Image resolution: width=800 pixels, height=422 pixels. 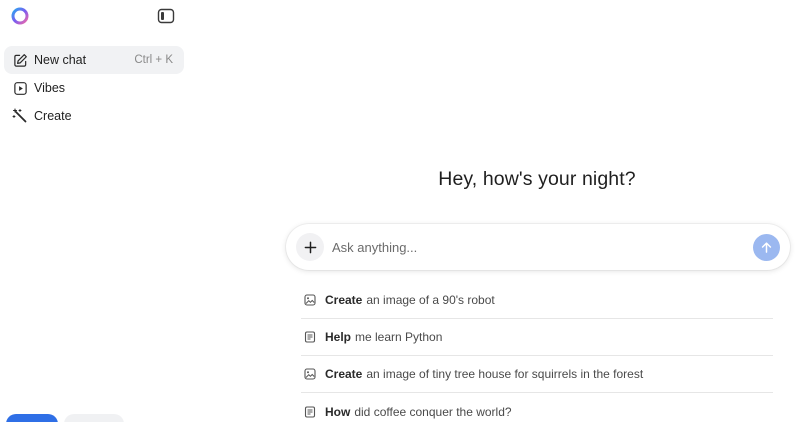 What do you see at coordinates (20, 16) in the screenshot?
I see `copilot-logo-icon` at bounding box center [20, 16].